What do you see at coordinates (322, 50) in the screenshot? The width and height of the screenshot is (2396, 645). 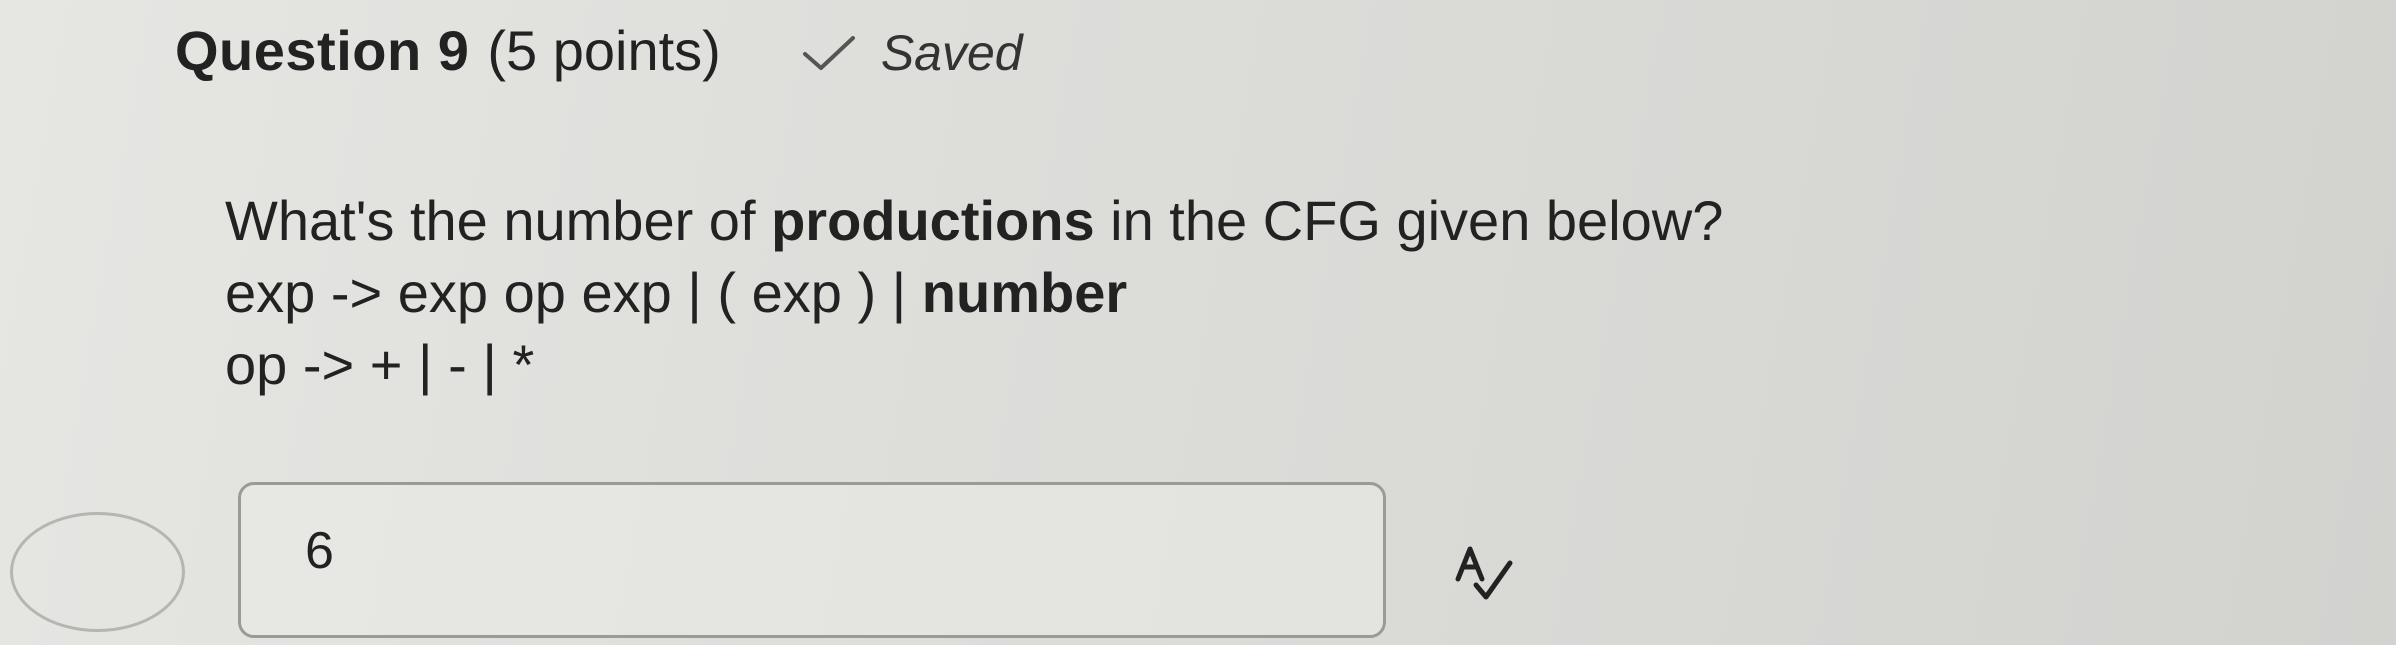 I see `question-title: Question 9` at bounding box center [322, 50].